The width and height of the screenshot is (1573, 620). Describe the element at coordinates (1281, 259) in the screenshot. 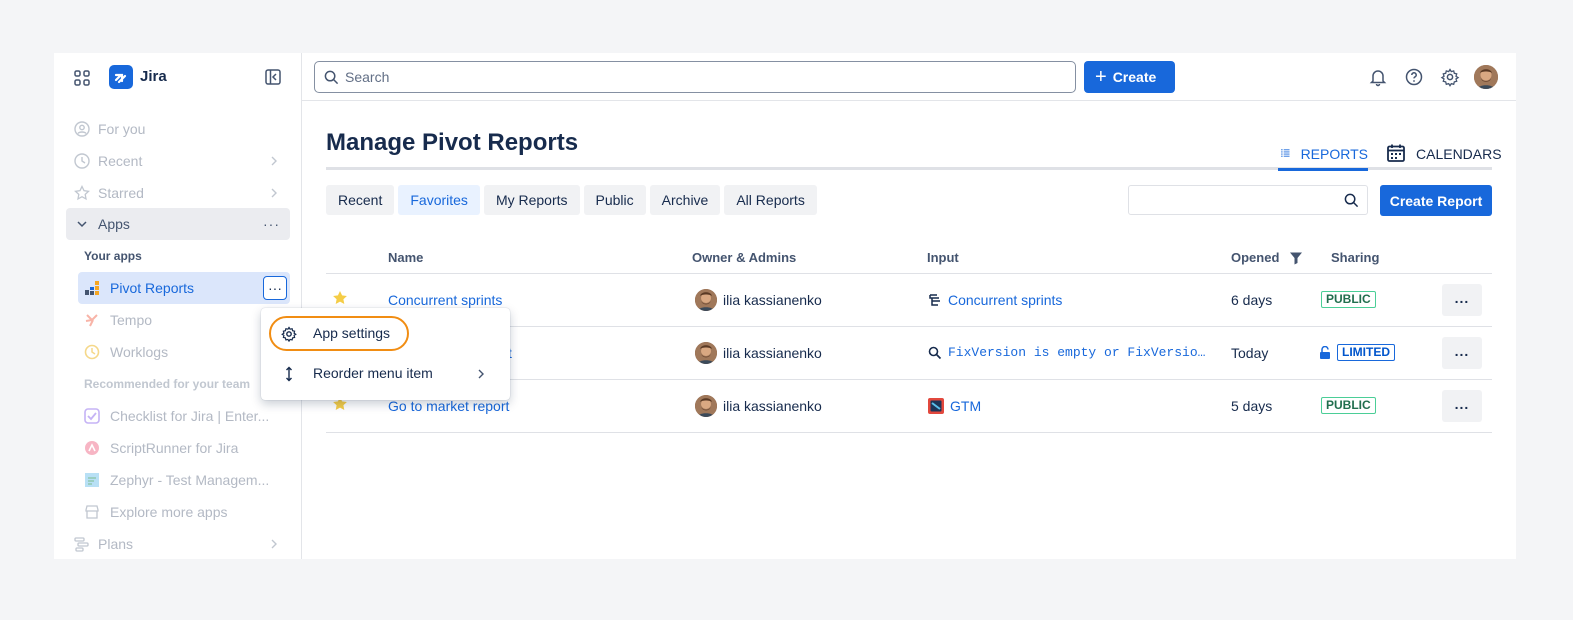

I see `header-opened: Opened` at that location.